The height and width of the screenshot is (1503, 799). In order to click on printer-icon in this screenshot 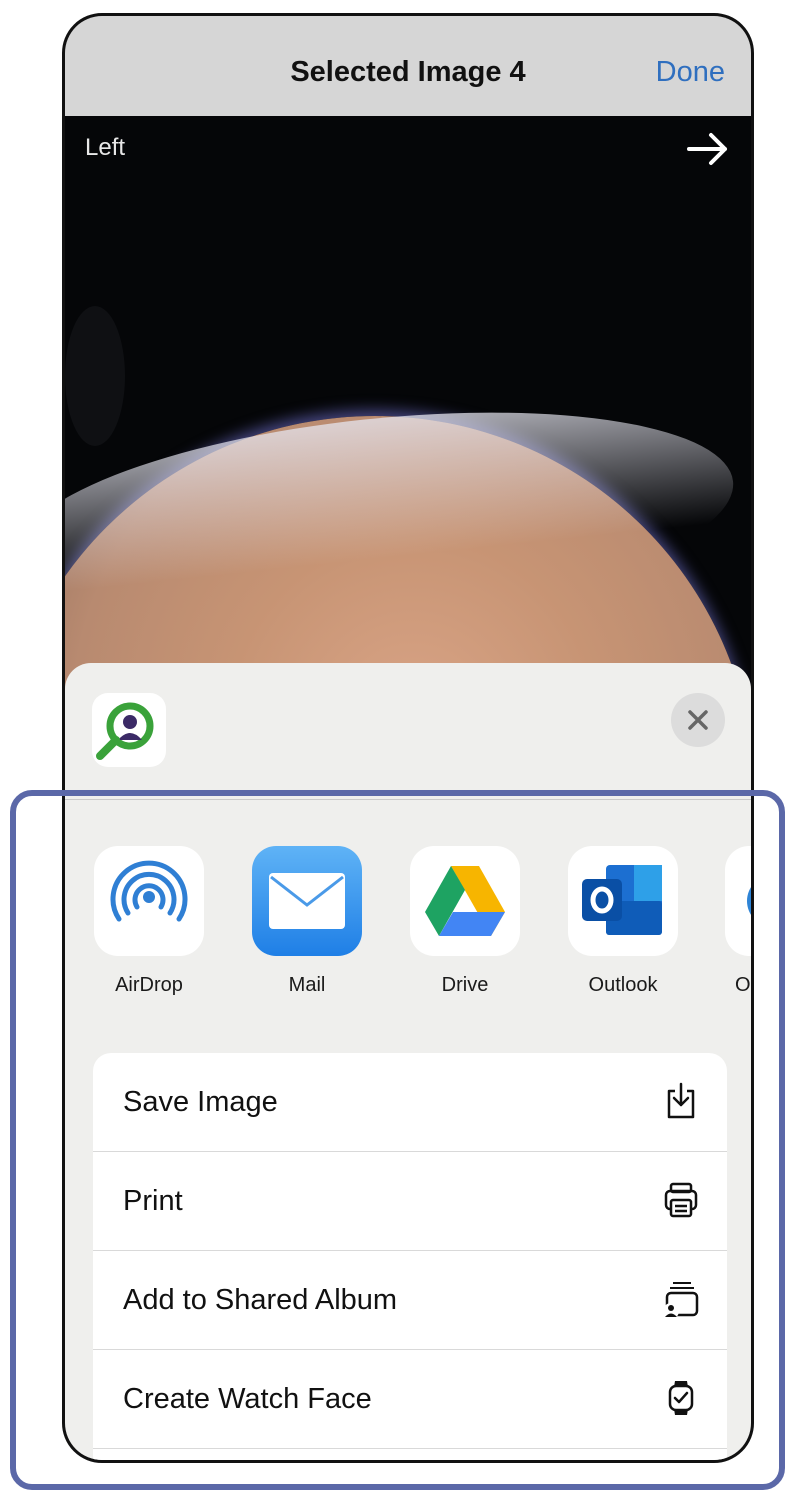, I will do `click(681, 1200)`.